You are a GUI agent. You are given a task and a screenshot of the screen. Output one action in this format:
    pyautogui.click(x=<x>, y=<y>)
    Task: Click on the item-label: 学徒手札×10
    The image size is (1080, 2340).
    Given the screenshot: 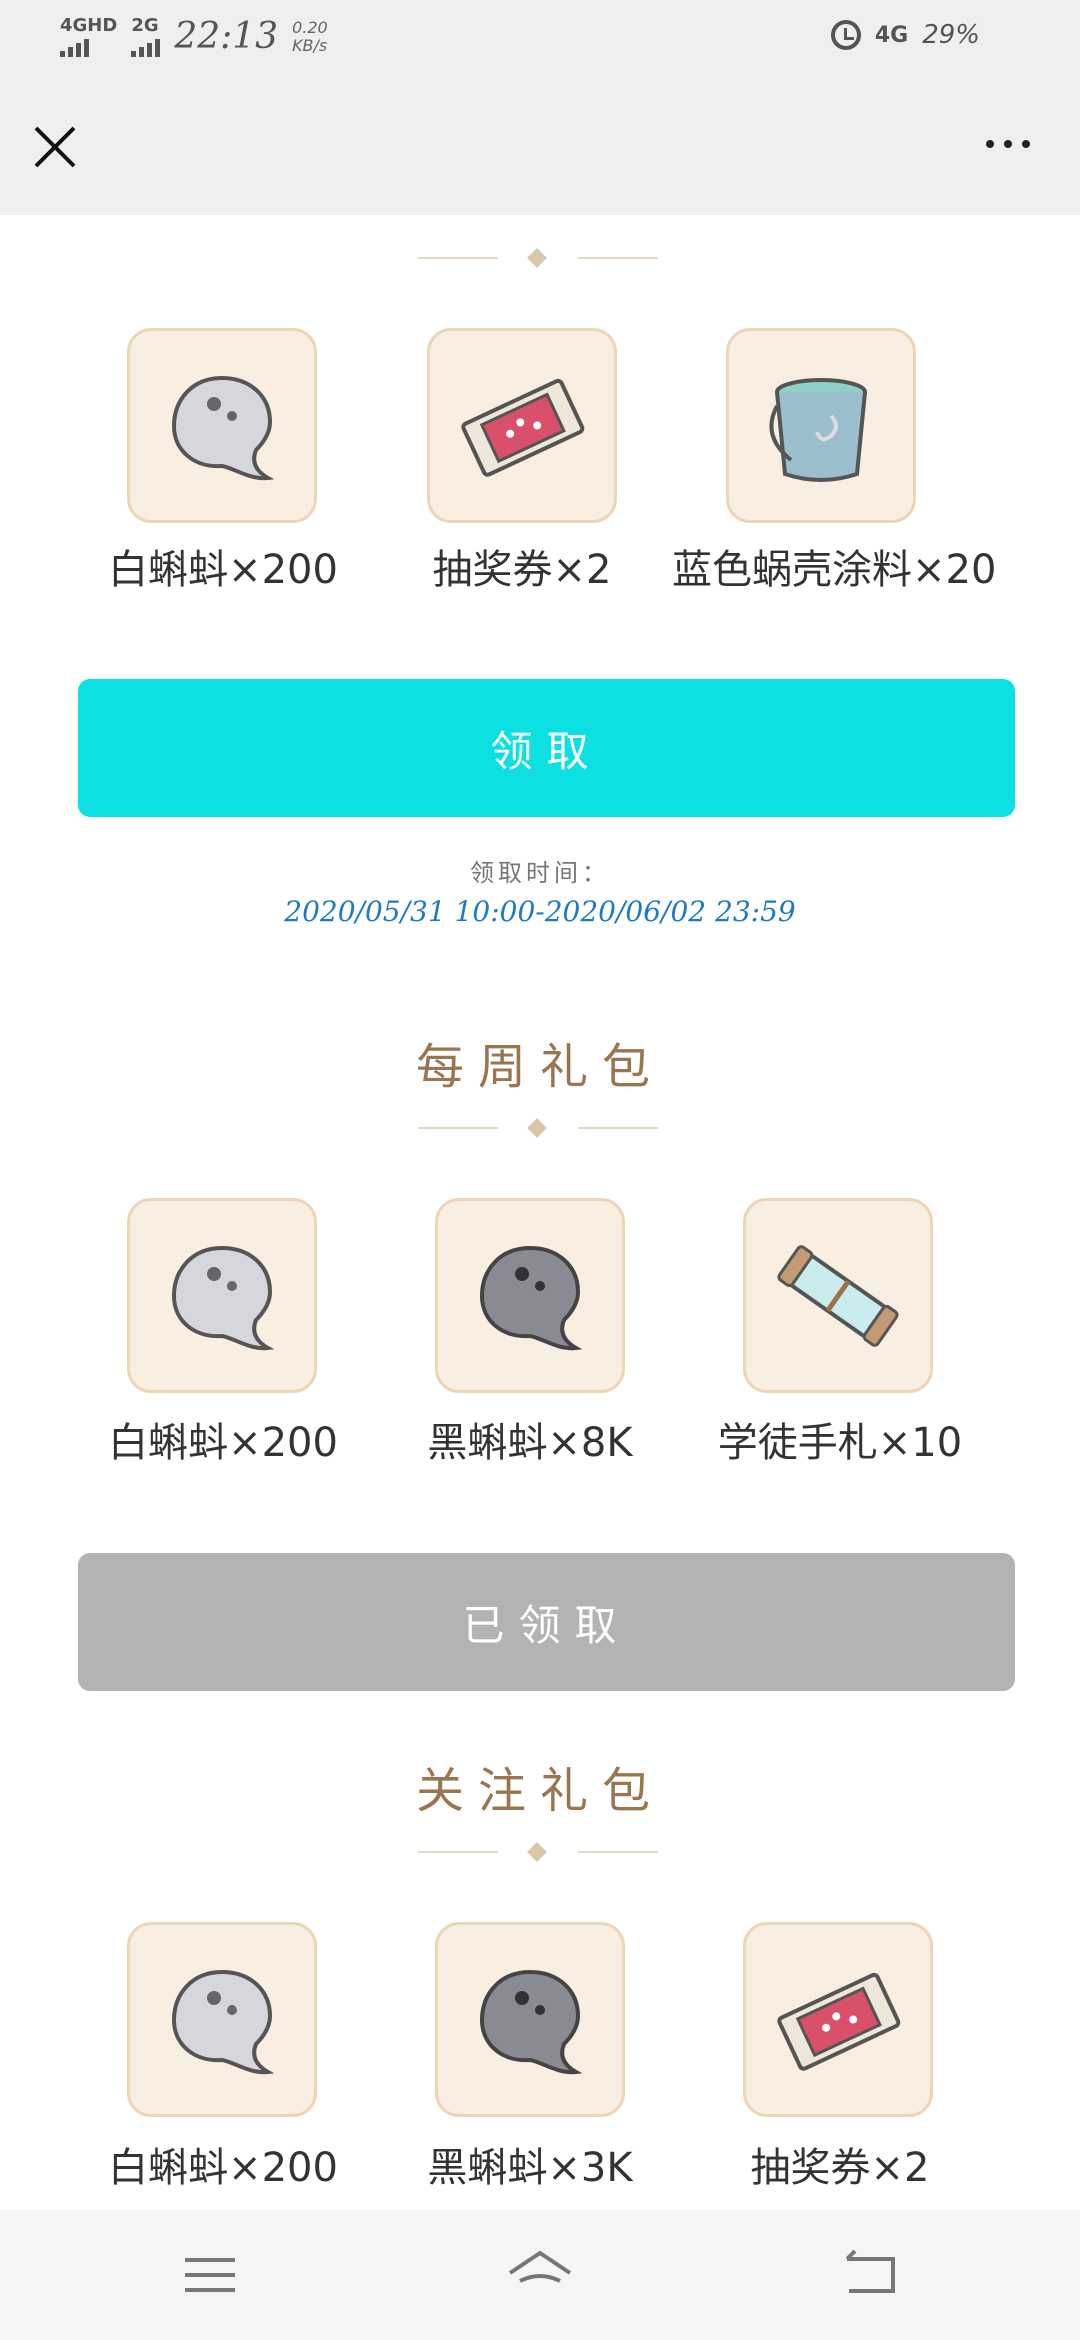 What is the action you would take?
    pyautogui.click(x=840, y=1443)
    